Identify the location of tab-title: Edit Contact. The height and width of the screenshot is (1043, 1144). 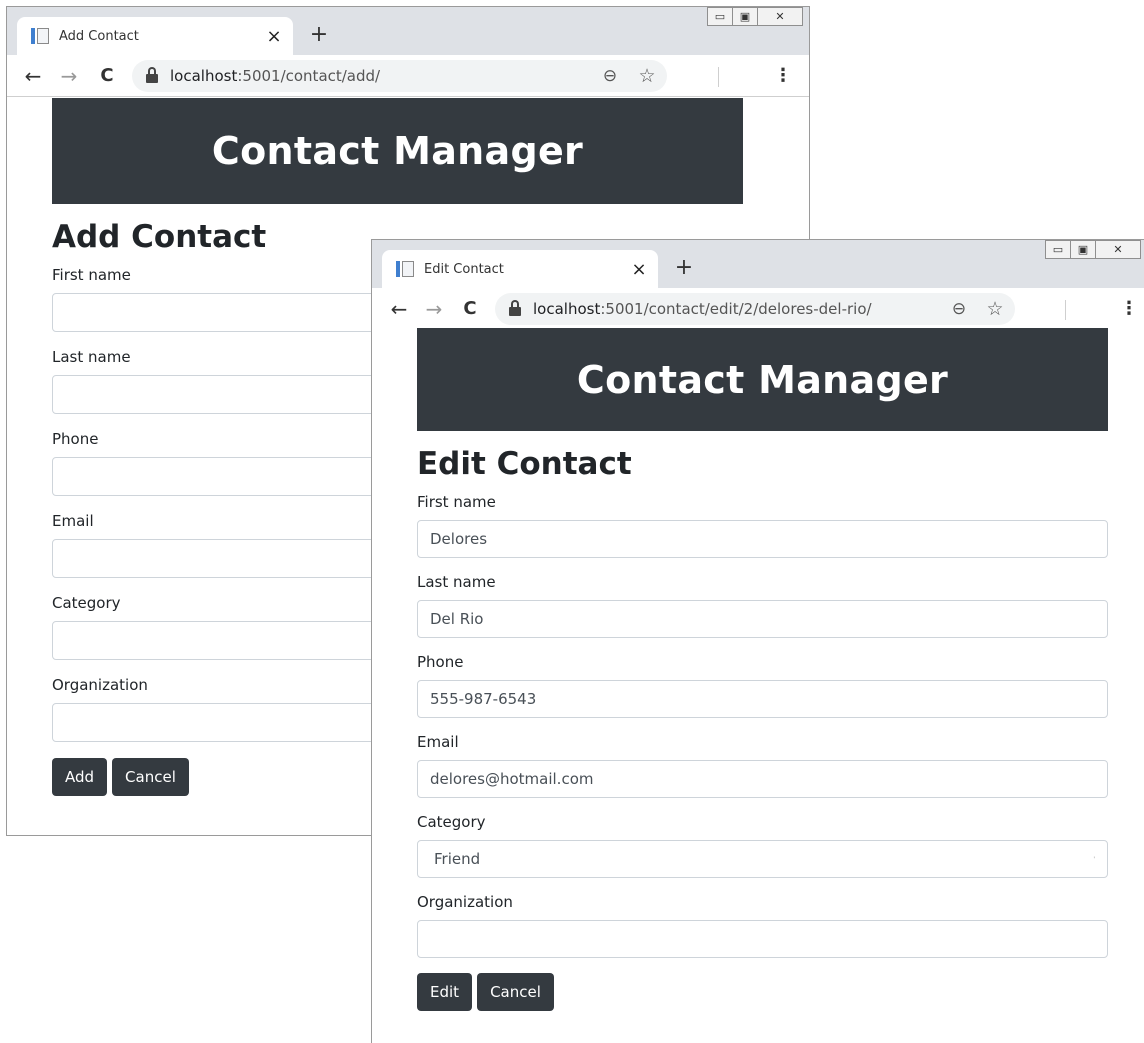
(464, 269).